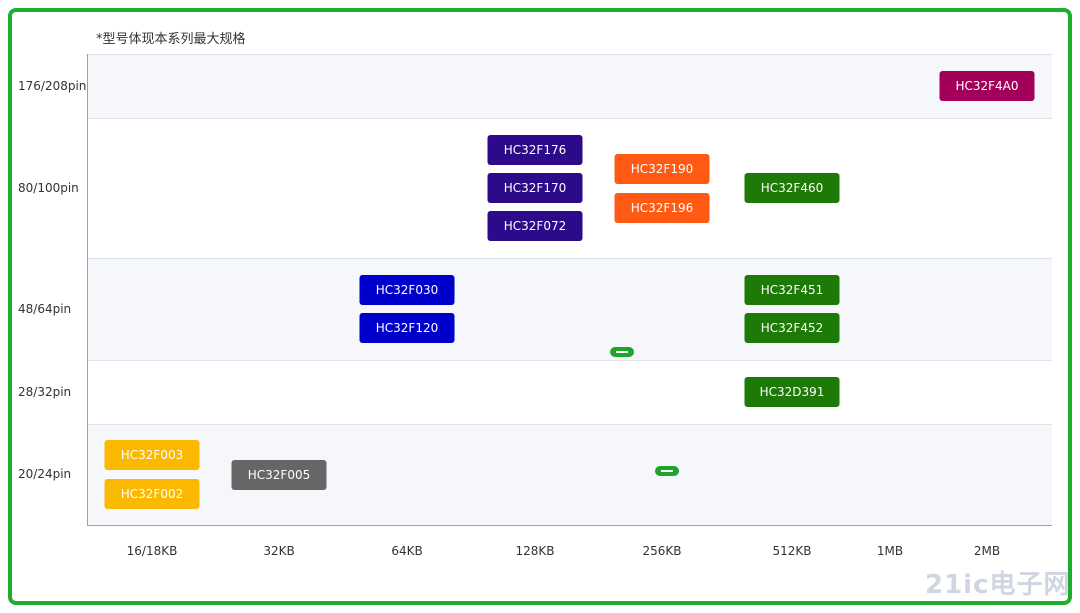  I want to click on y-tick-label: 80/100pin, so click(48, 188).